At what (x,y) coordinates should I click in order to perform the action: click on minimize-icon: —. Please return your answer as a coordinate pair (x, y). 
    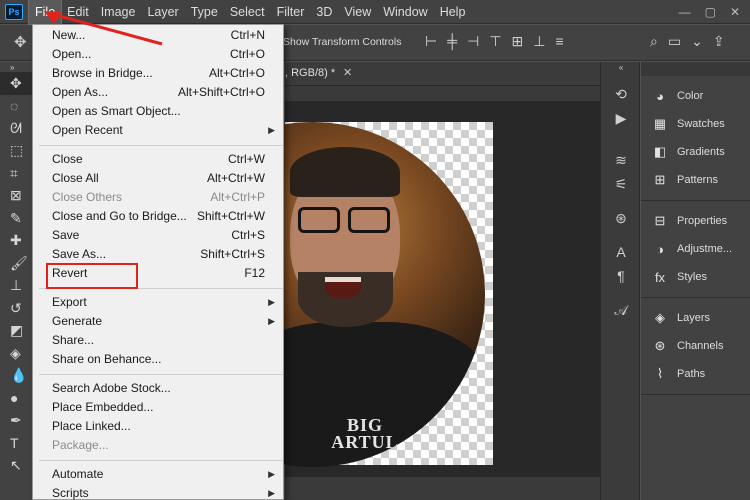
    Looking at the image, I should click on (685, 12).